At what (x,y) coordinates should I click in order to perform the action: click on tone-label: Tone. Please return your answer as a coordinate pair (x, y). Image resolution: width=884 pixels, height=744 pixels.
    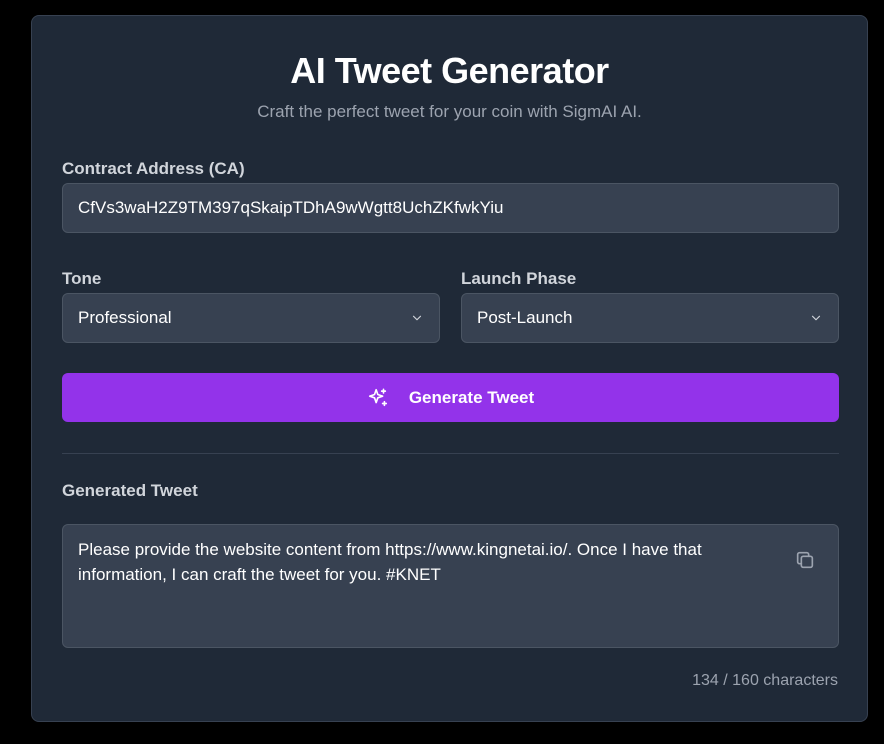
    Looking at the image, I should click on (82, 278).